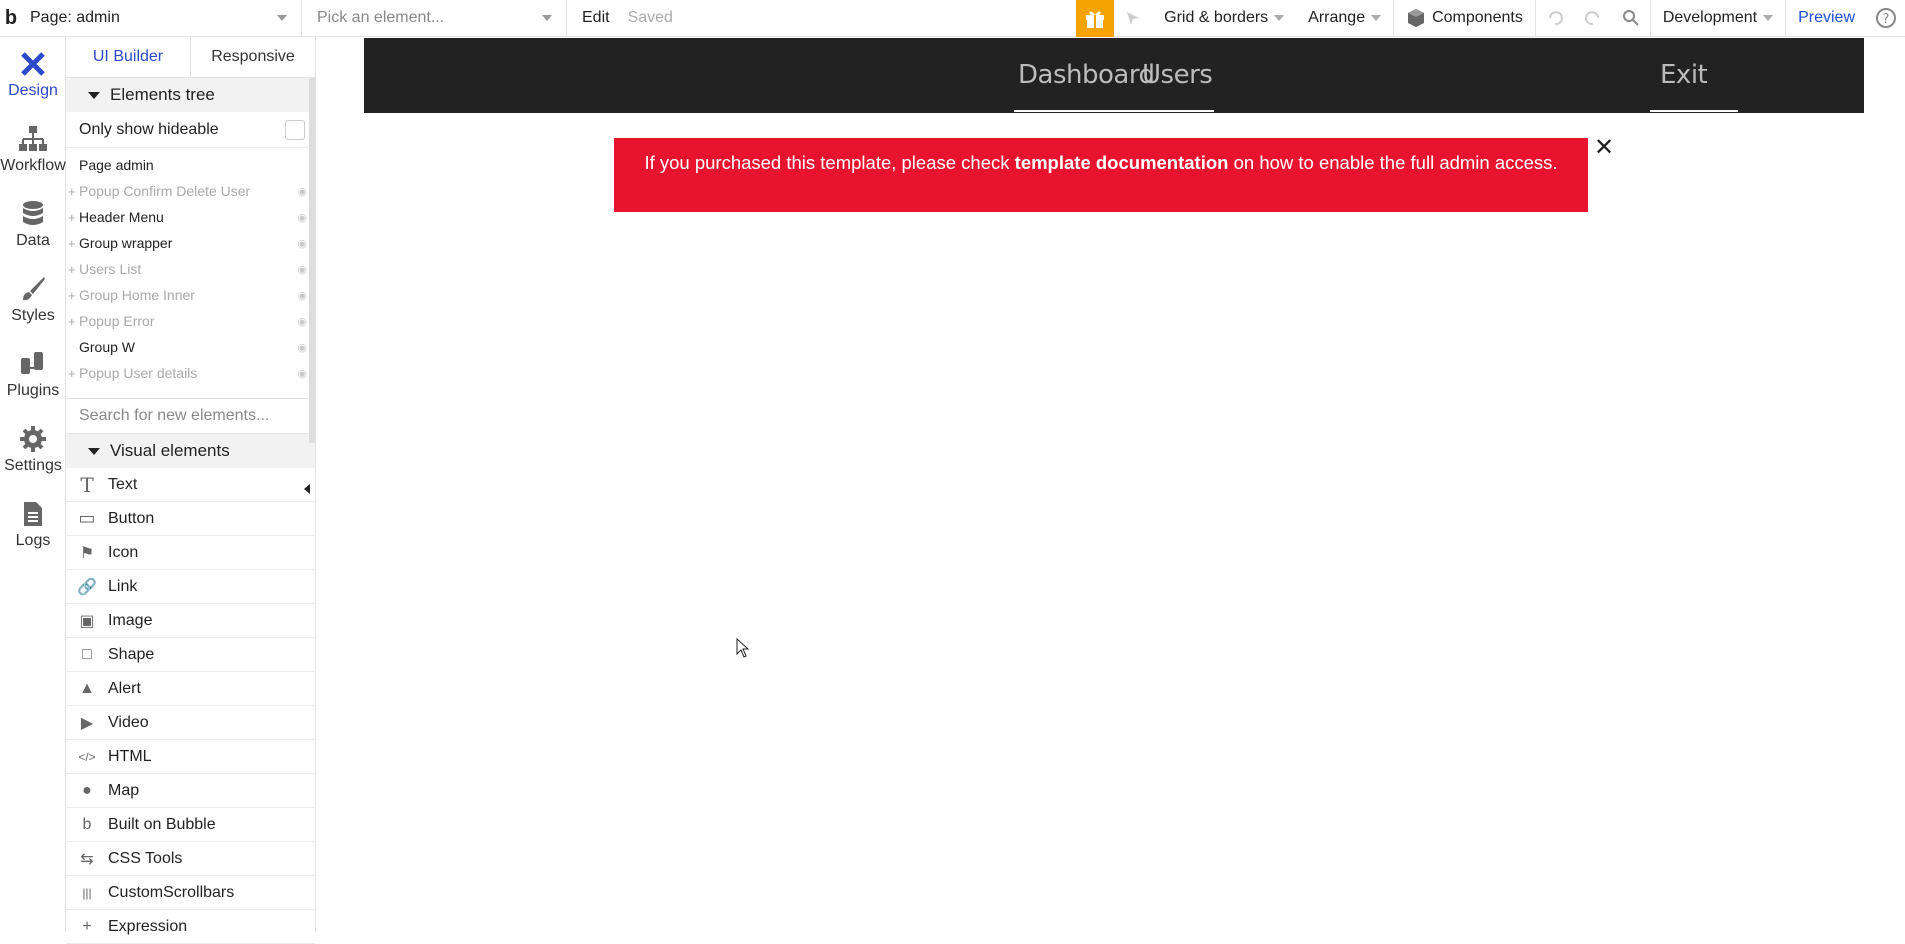 The width and height of the screenshot is (1905, 944). I want to click on alert-text-link: template documentation, so click(1122, 162).